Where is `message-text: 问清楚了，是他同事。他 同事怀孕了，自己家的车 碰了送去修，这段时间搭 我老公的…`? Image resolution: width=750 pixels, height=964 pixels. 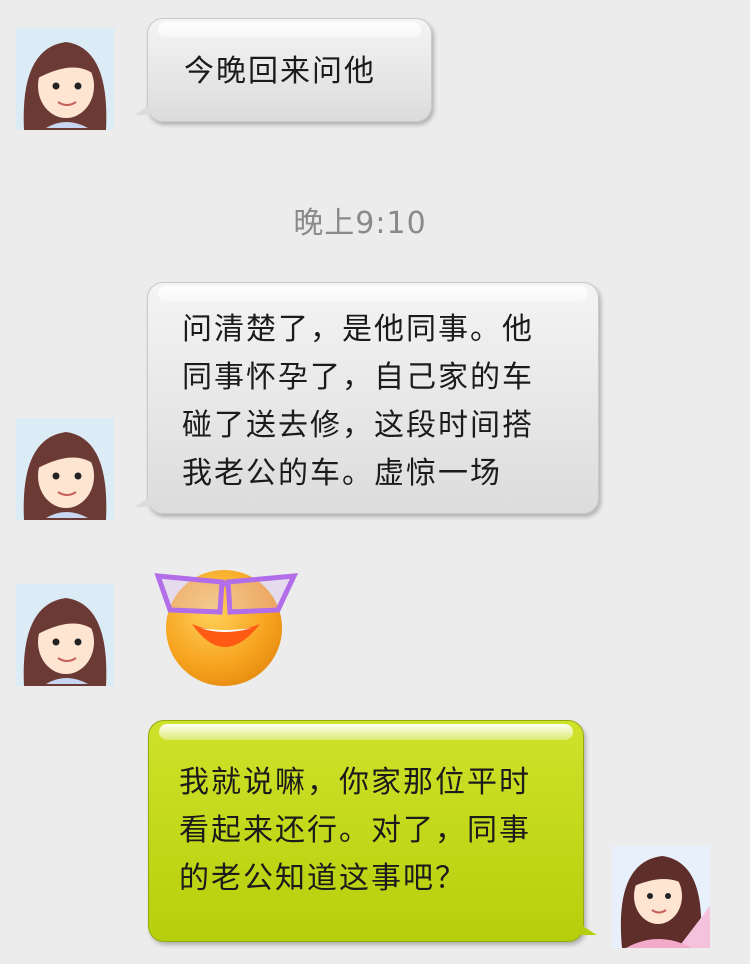 message-text: 问清楚了，是他同事。他 同事怀孕了，自己家的车 碰了送去修，这段时间搭 我老公的… is located at coordinates (358, 401).